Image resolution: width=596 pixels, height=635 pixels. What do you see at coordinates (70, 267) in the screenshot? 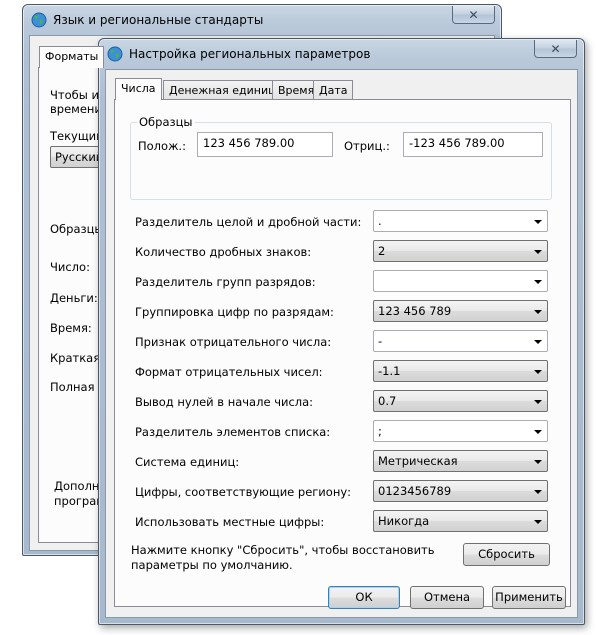
I see `number-sample-label: Число:` at bounding box center [70, 267].